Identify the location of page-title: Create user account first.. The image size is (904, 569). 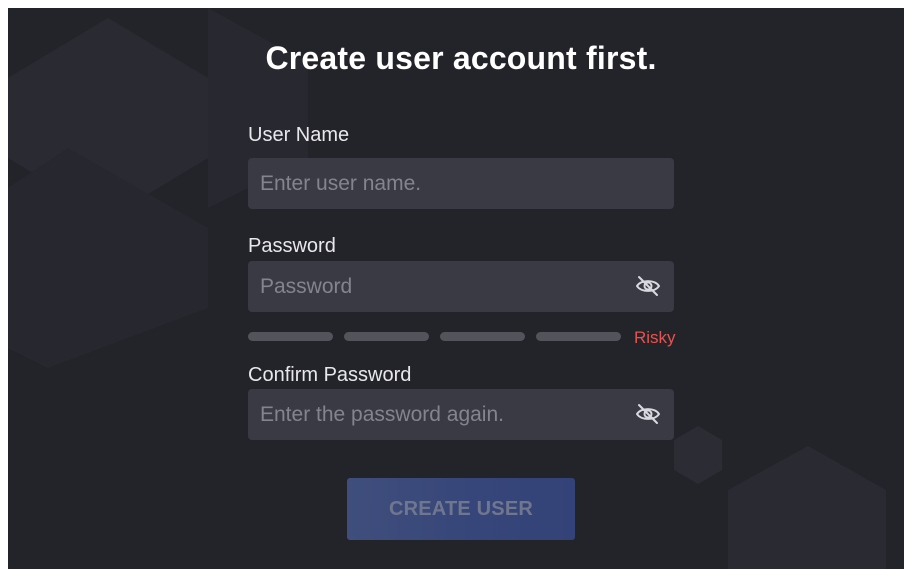
(461, 58).